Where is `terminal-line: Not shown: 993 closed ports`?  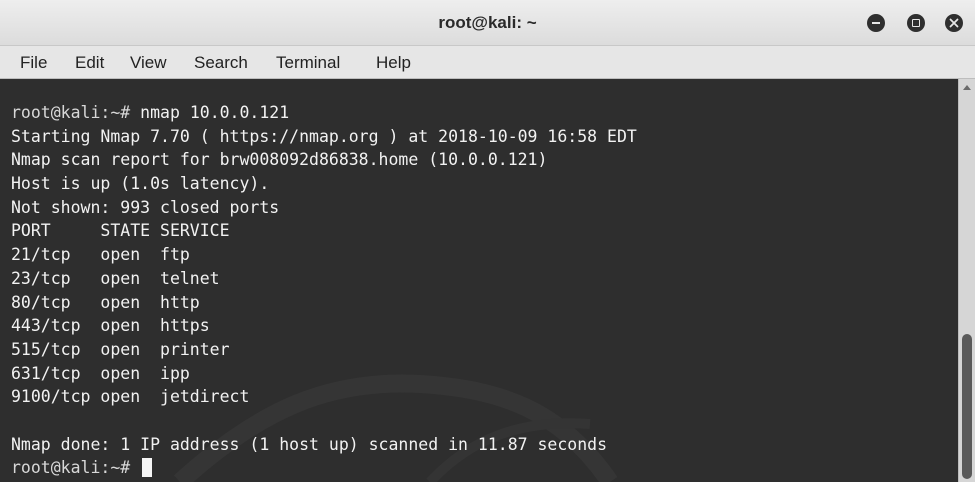
terminal-line: Not shown: 993 closed ports is located at coordinates (145, 207).